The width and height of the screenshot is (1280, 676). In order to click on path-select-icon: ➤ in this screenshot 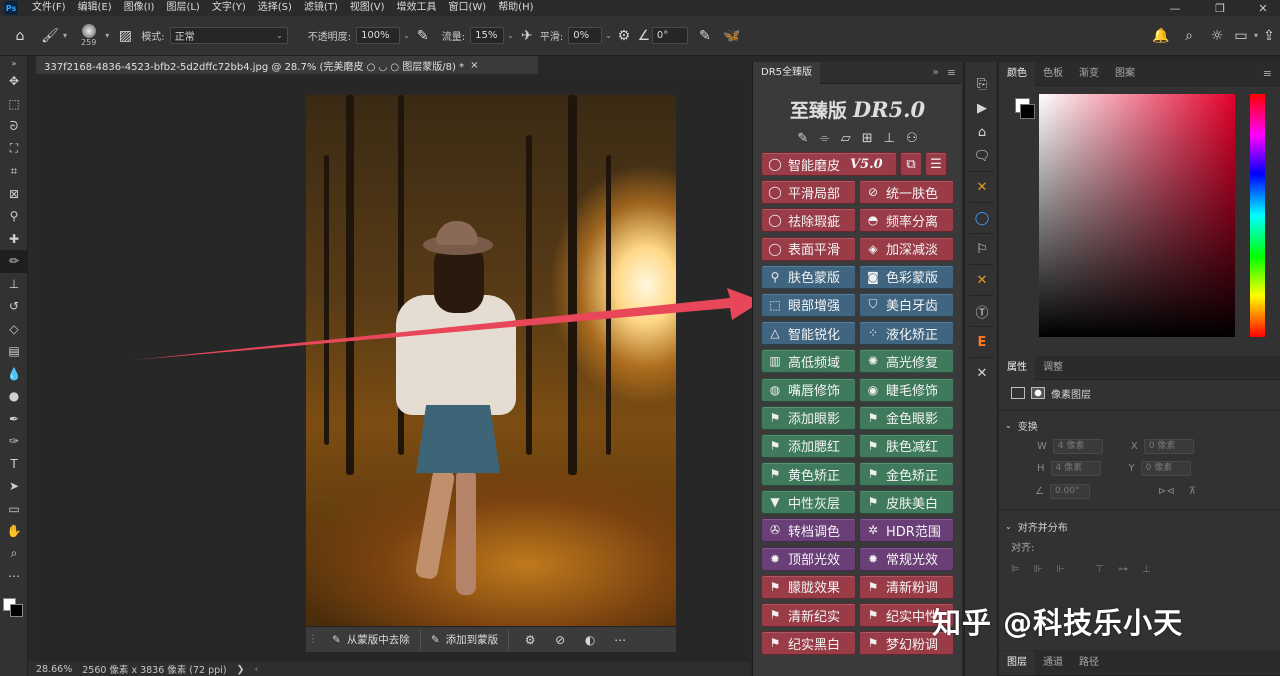, I will do `click(14, 486)`.